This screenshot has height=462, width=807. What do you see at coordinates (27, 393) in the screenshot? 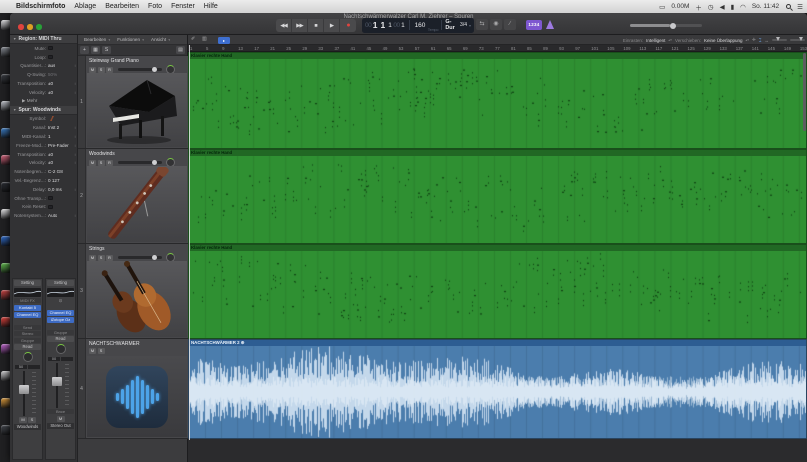
I see `volume-fader` at bounding box center [27, 393].